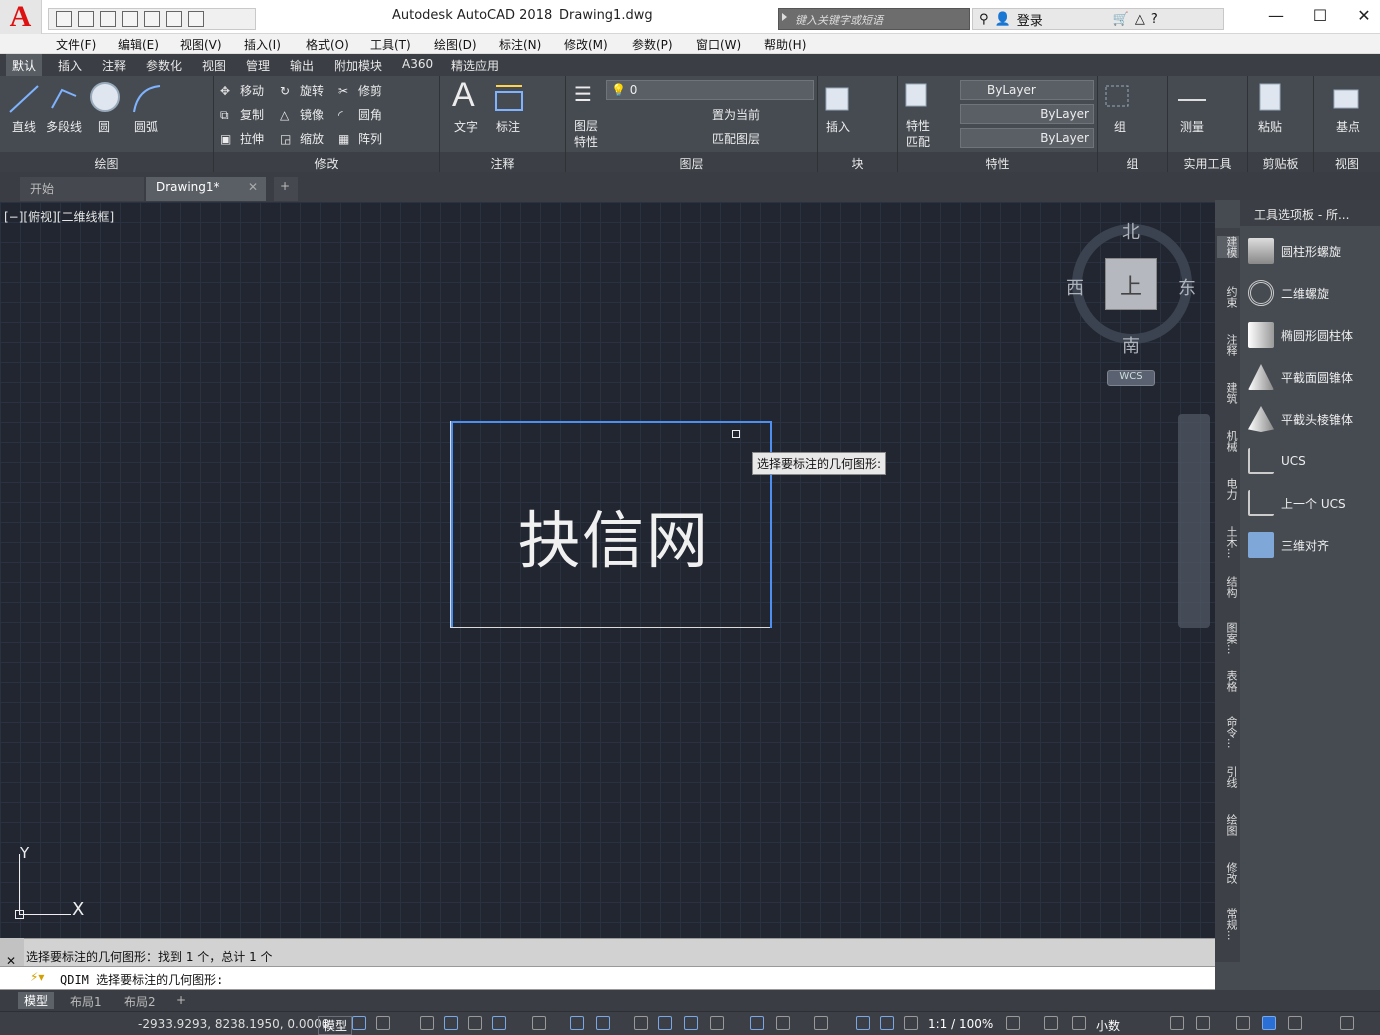 This screenshot has height=1035, width=1380. I want to click on dynamic-ucs-icon, so click(757, 1023).